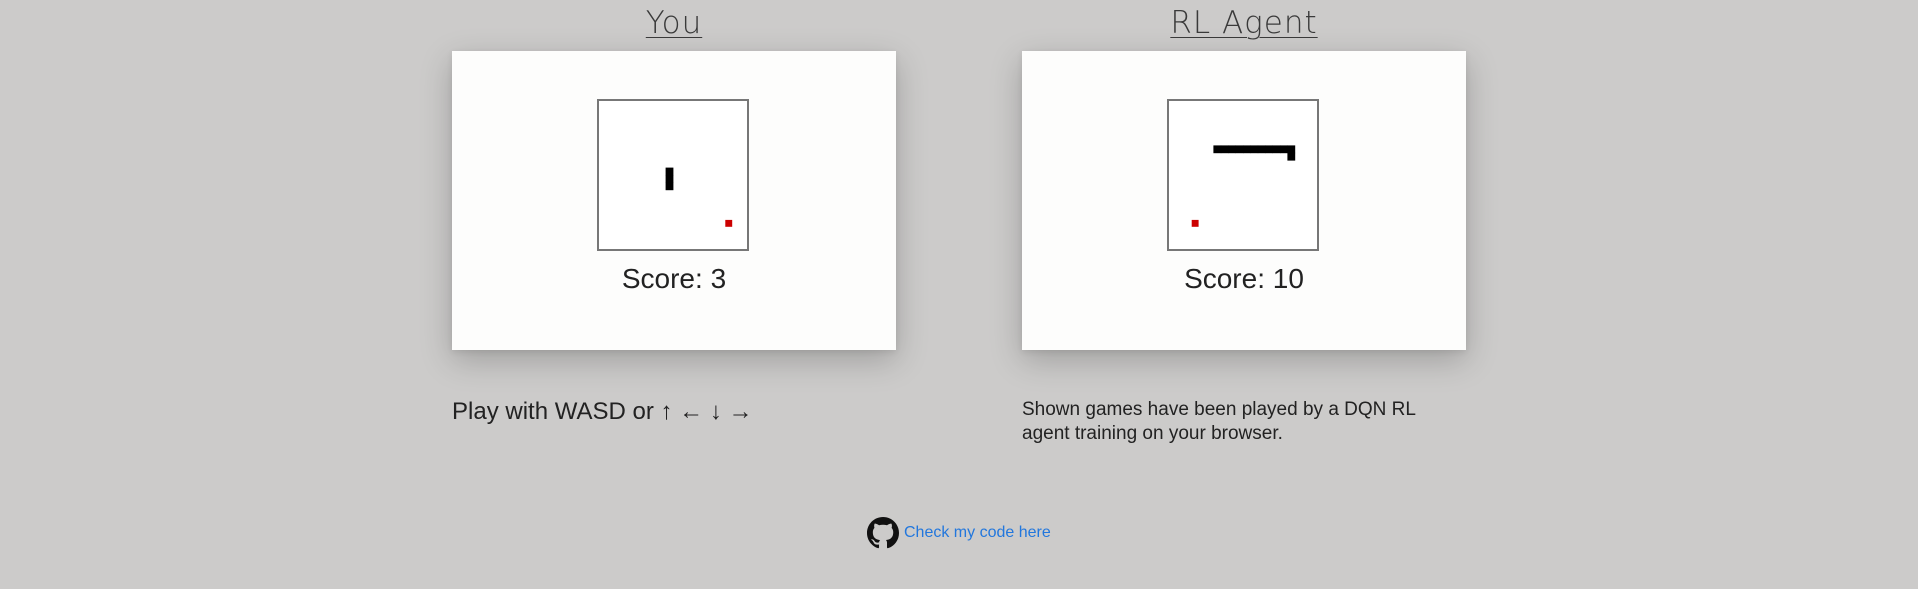 The width and height of the screenshot is (1918, 589). Describe the element at coordinates (883, 533) in the screenshot. I see `github-icon` at that location.